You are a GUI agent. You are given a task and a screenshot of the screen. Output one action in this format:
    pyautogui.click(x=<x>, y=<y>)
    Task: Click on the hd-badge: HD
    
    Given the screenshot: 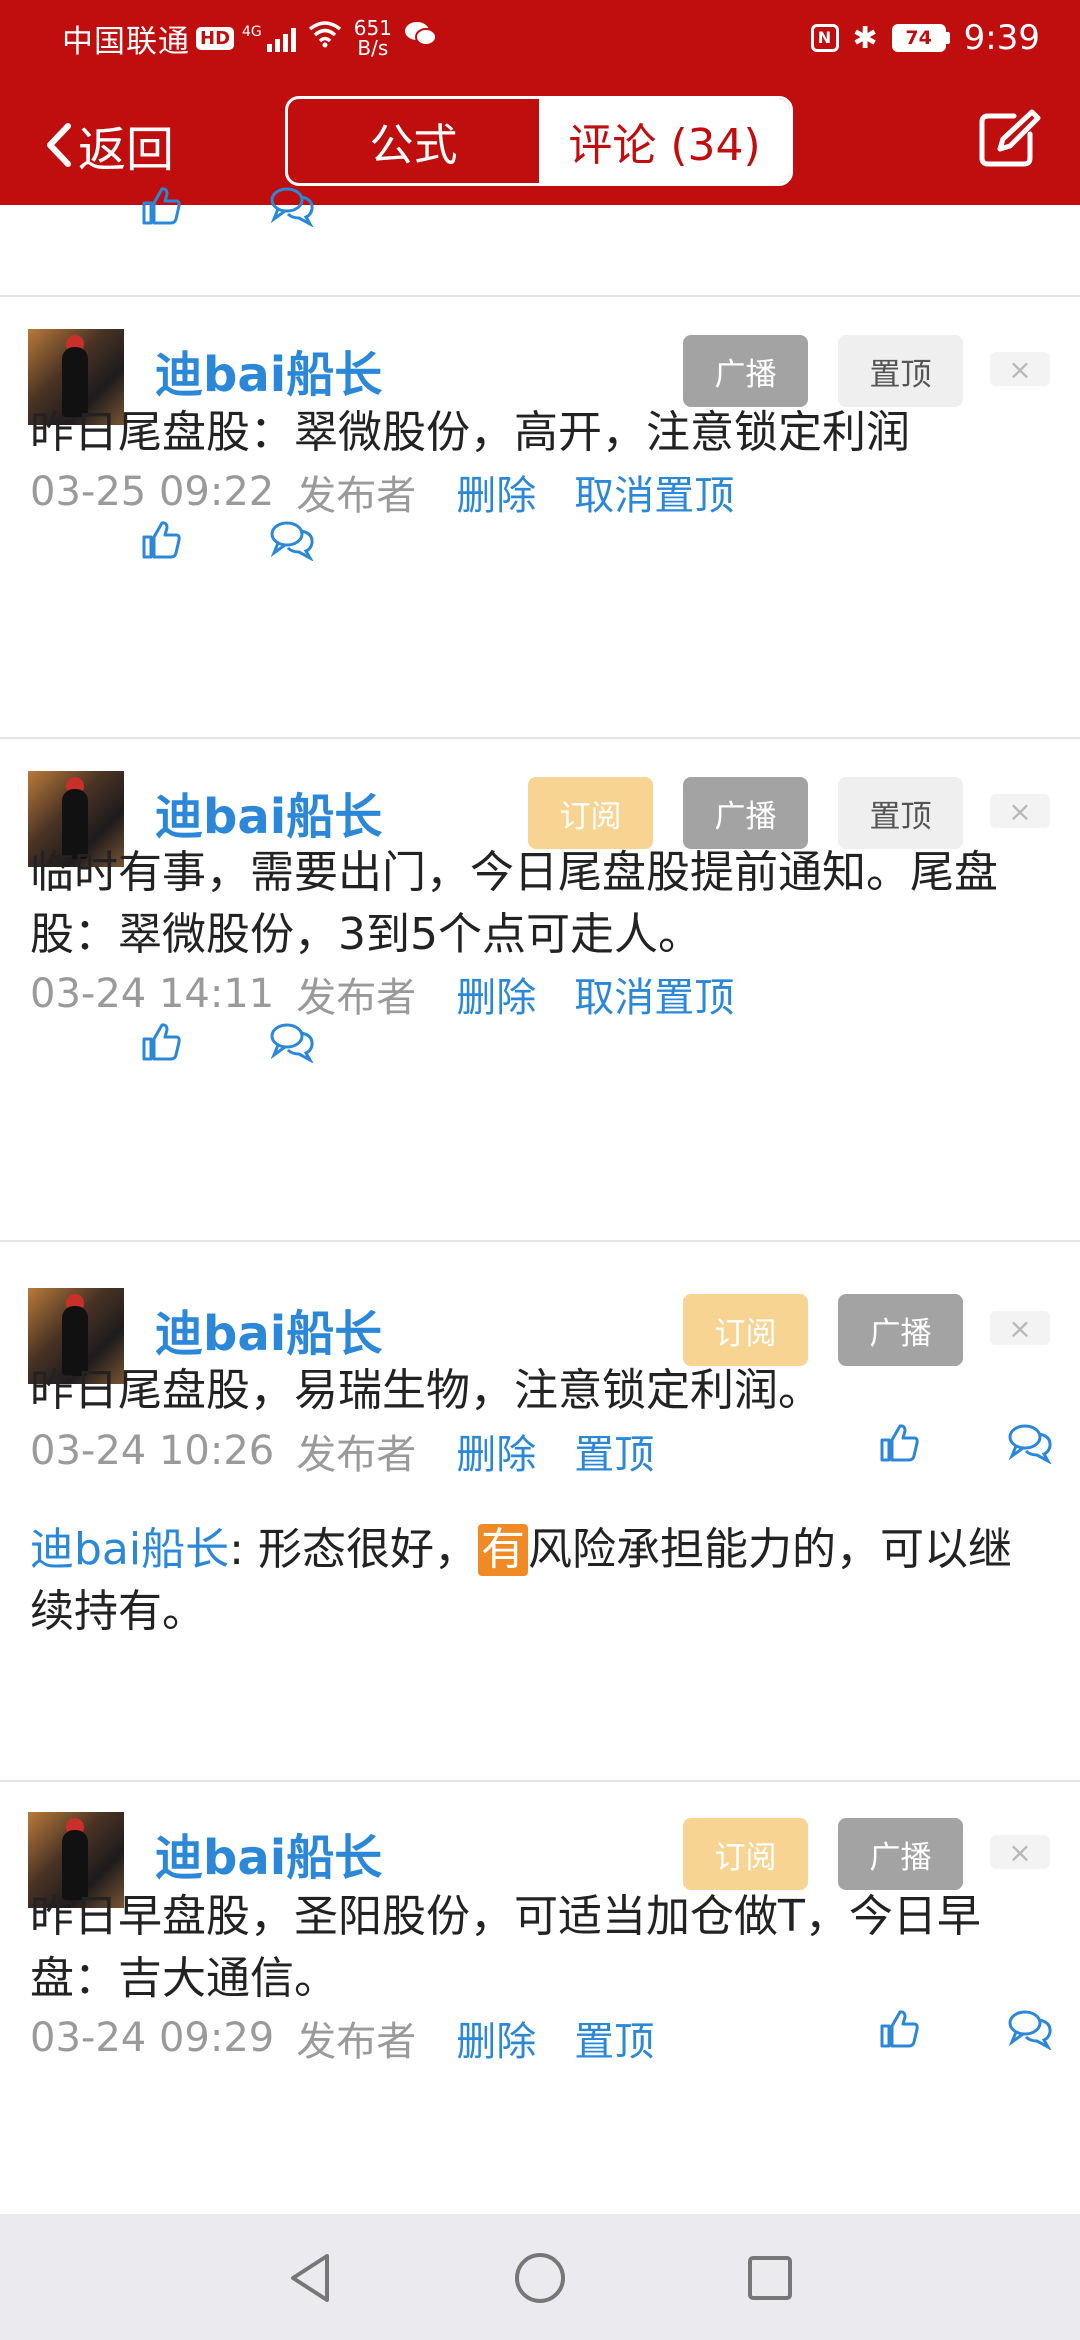 What is the action you would take?
    pyautogui.click(x=215, y=38)
    